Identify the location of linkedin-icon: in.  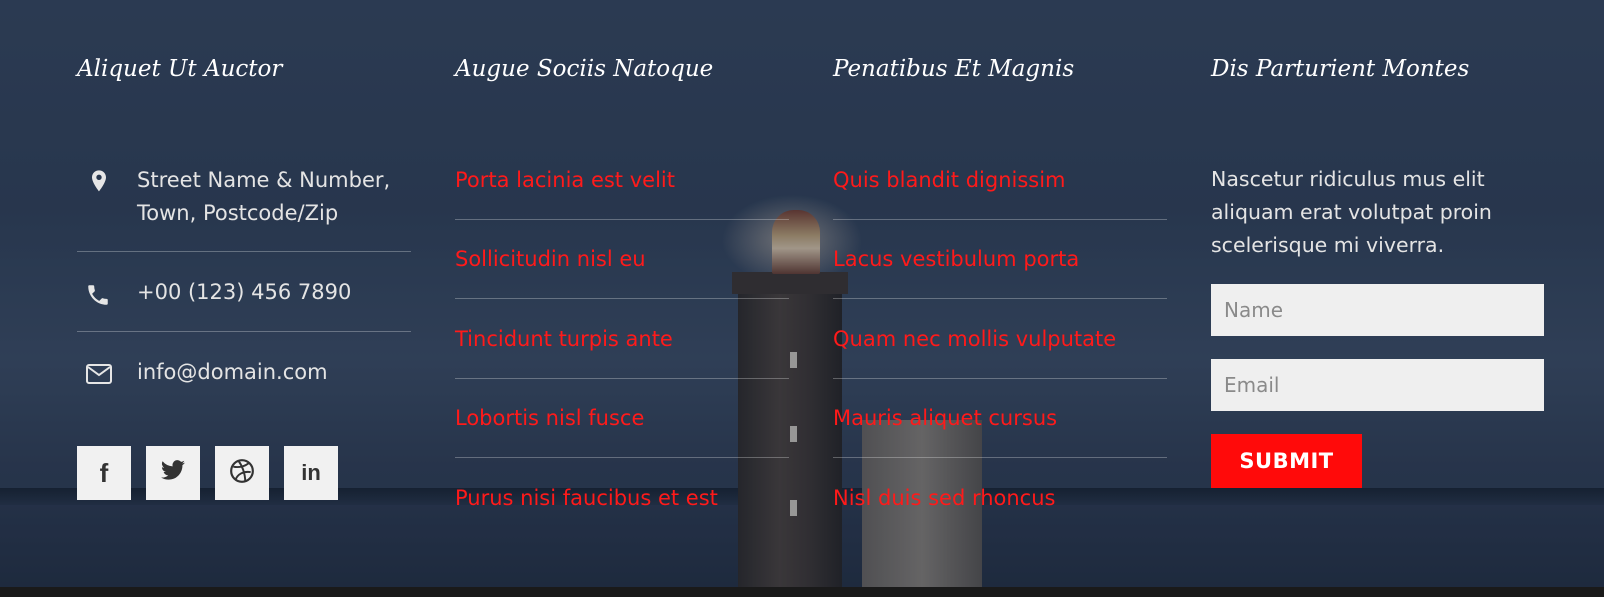
(311, 472).